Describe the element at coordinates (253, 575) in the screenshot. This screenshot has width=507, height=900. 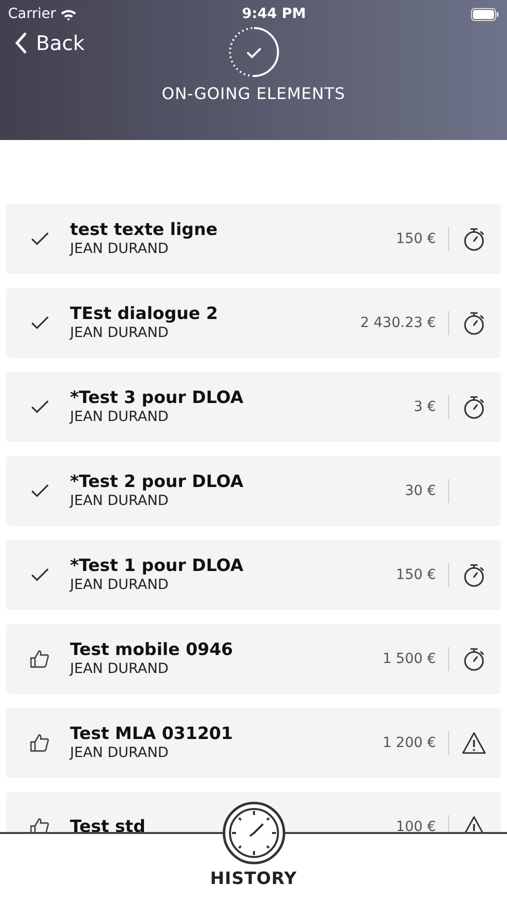
I see `element-card: *Test 1 pour DLOA JEAN DURAND 150 €` at that location.